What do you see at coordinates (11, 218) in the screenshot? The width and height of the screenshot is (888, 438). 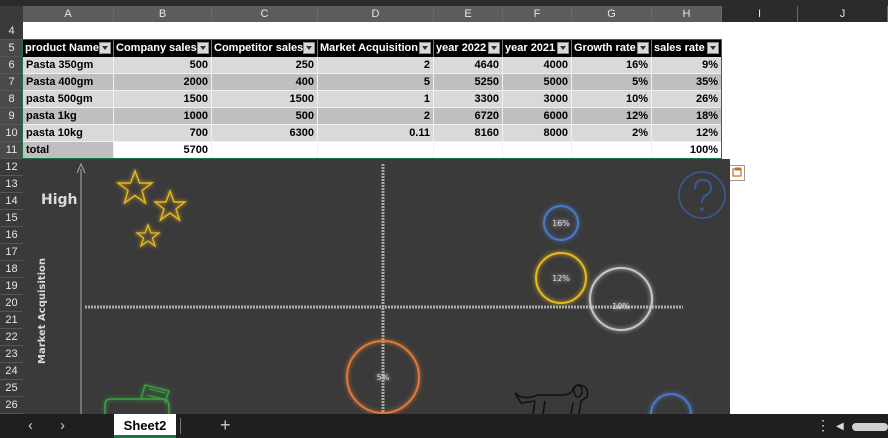 I see `row-header-15: 15` at bounding box center [11, 218].